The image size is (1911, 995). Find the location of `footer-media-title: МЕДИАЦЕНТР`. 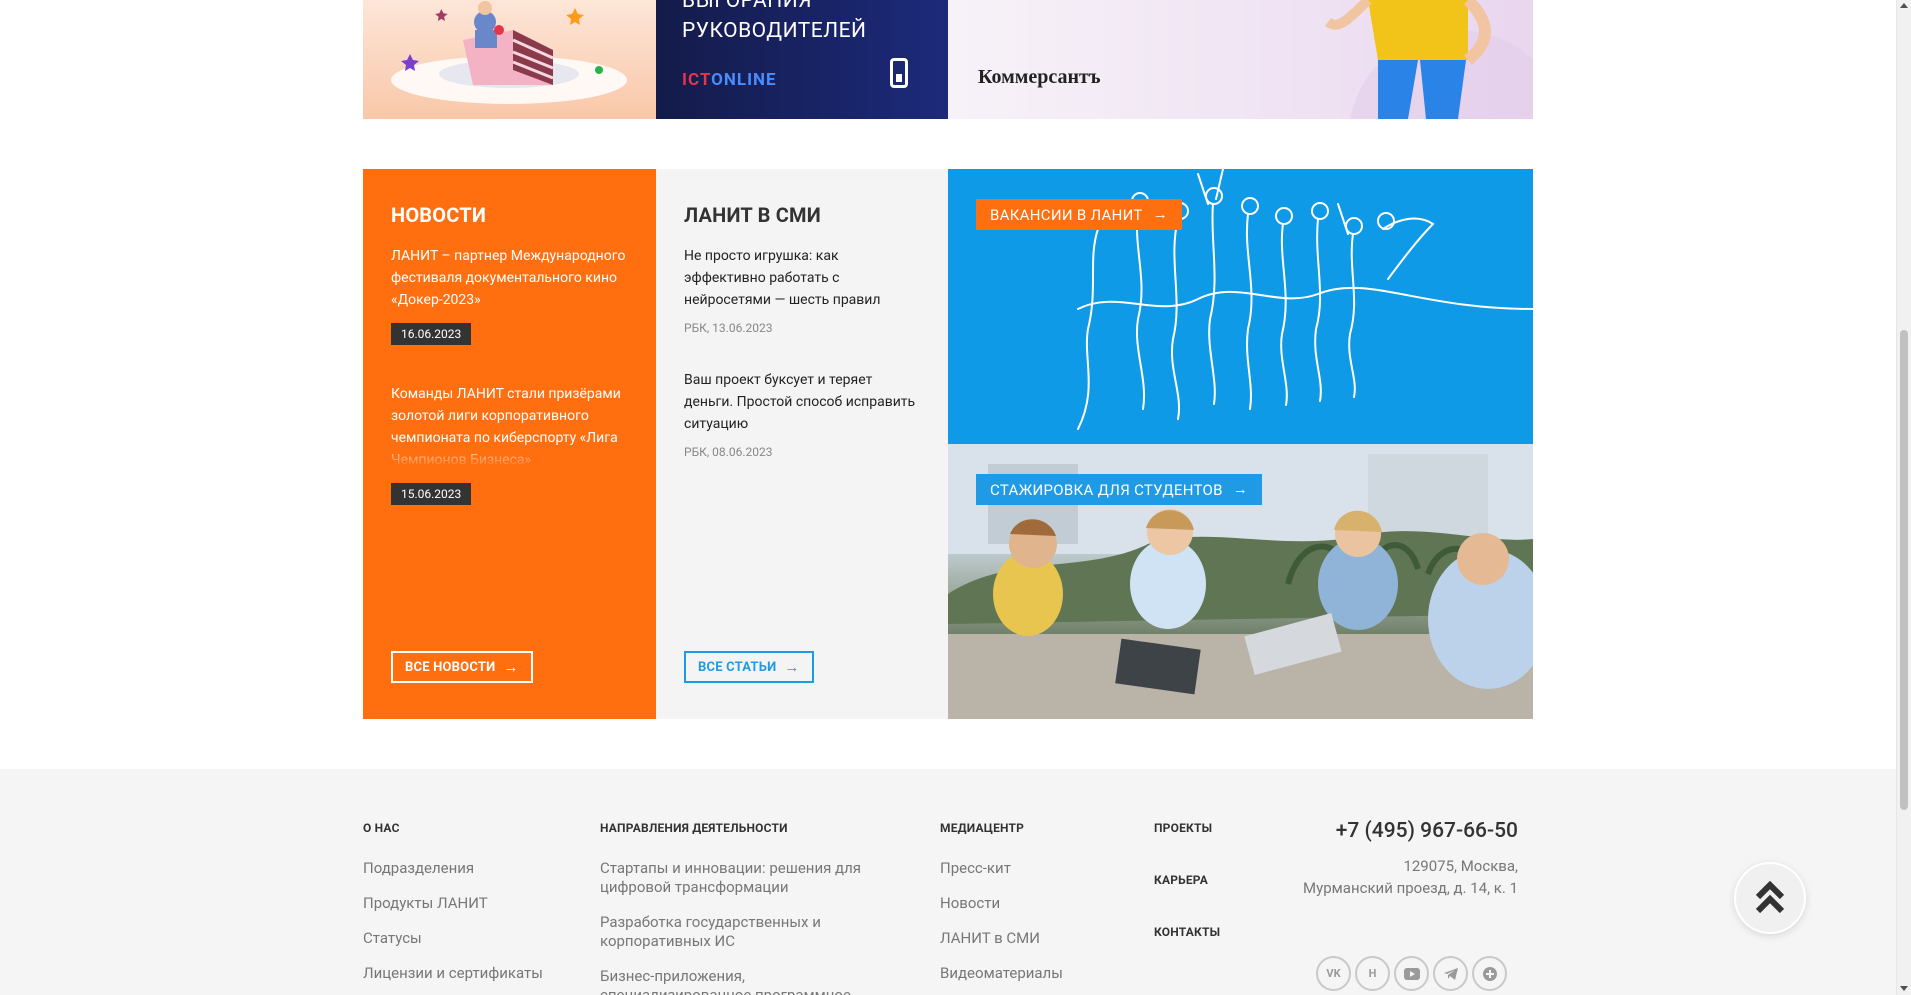

footer-media-title: МЕДИАЦЕНТР is located at coordinates (1035, 828).